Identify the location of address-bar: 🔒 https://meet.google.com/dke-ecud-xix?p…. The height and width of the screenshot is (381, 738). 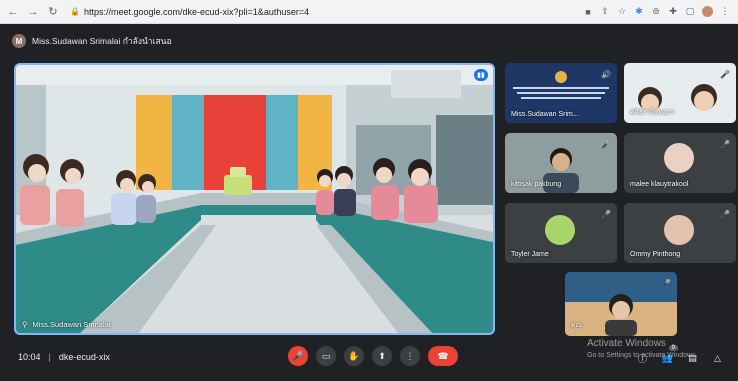
(321, 12).